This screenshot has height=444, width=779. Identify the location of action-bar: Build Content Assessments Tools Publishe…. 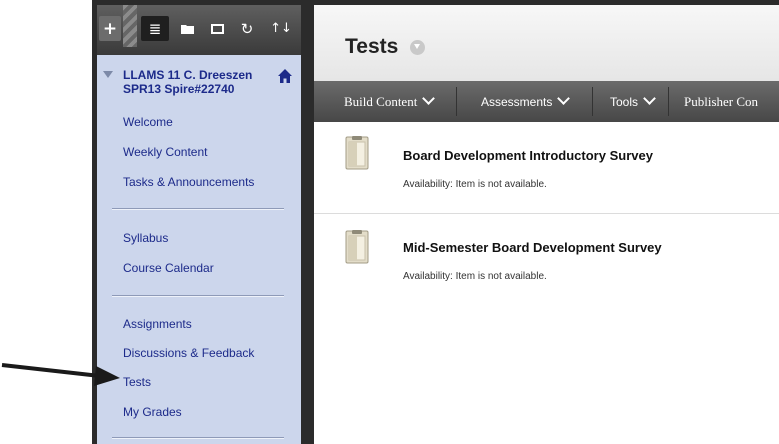
(546, 101).